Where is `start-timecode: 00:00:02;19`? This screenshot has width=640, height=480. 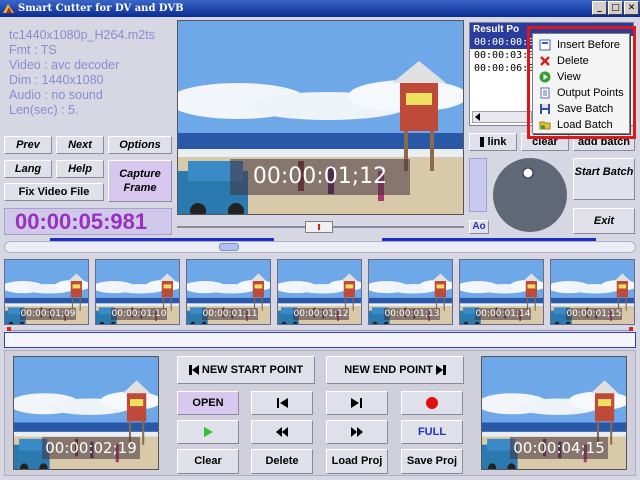 start-timecode: 00:00:02;19 is located at coordinates (91, 448).